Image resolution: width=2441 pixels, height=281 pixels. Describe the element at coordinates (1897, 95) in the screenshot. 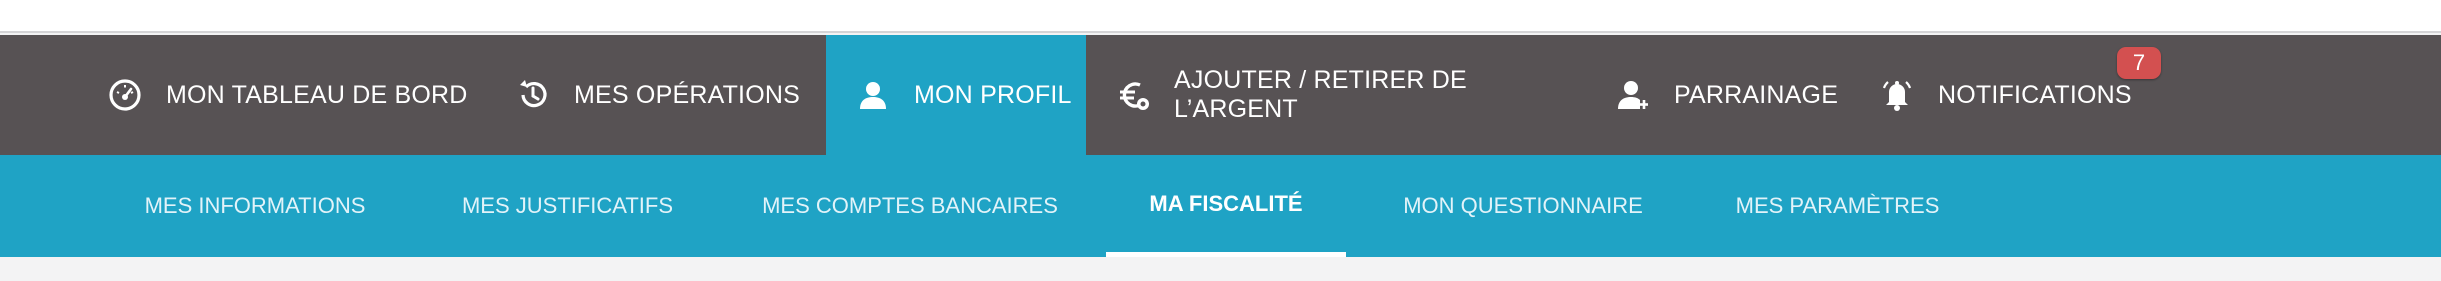

I see `bell-icon` at that location.